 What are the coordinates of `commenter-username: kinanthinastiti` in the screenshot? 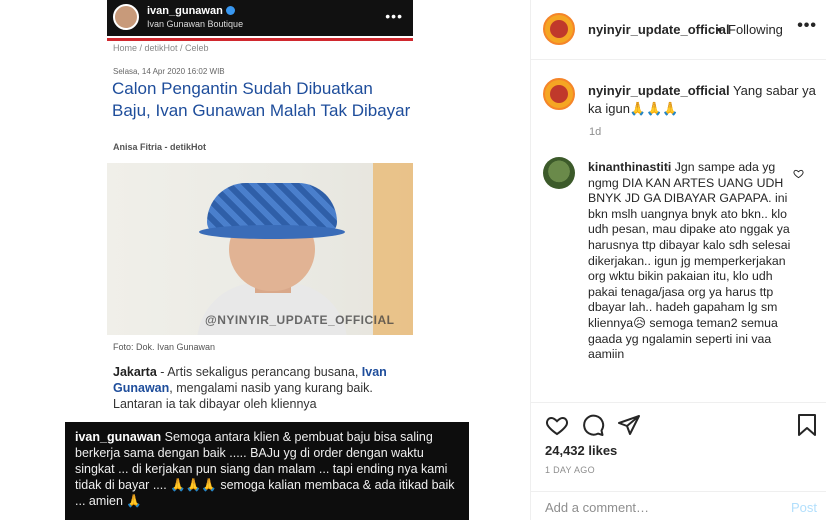 It's located at (629, 167).